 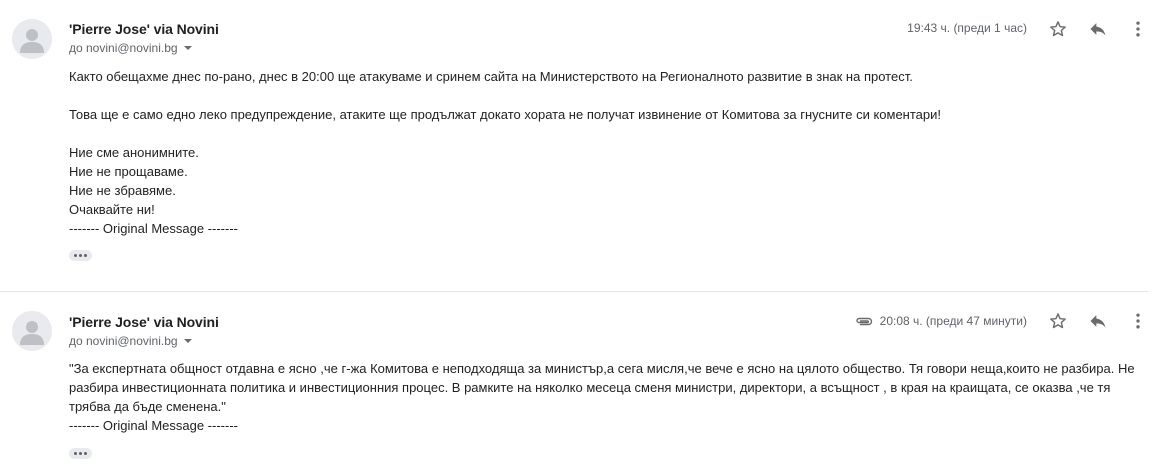 I want to click on message-timestamp: 19:43 ч. (преди 1 час), so click(x=967, y=28).